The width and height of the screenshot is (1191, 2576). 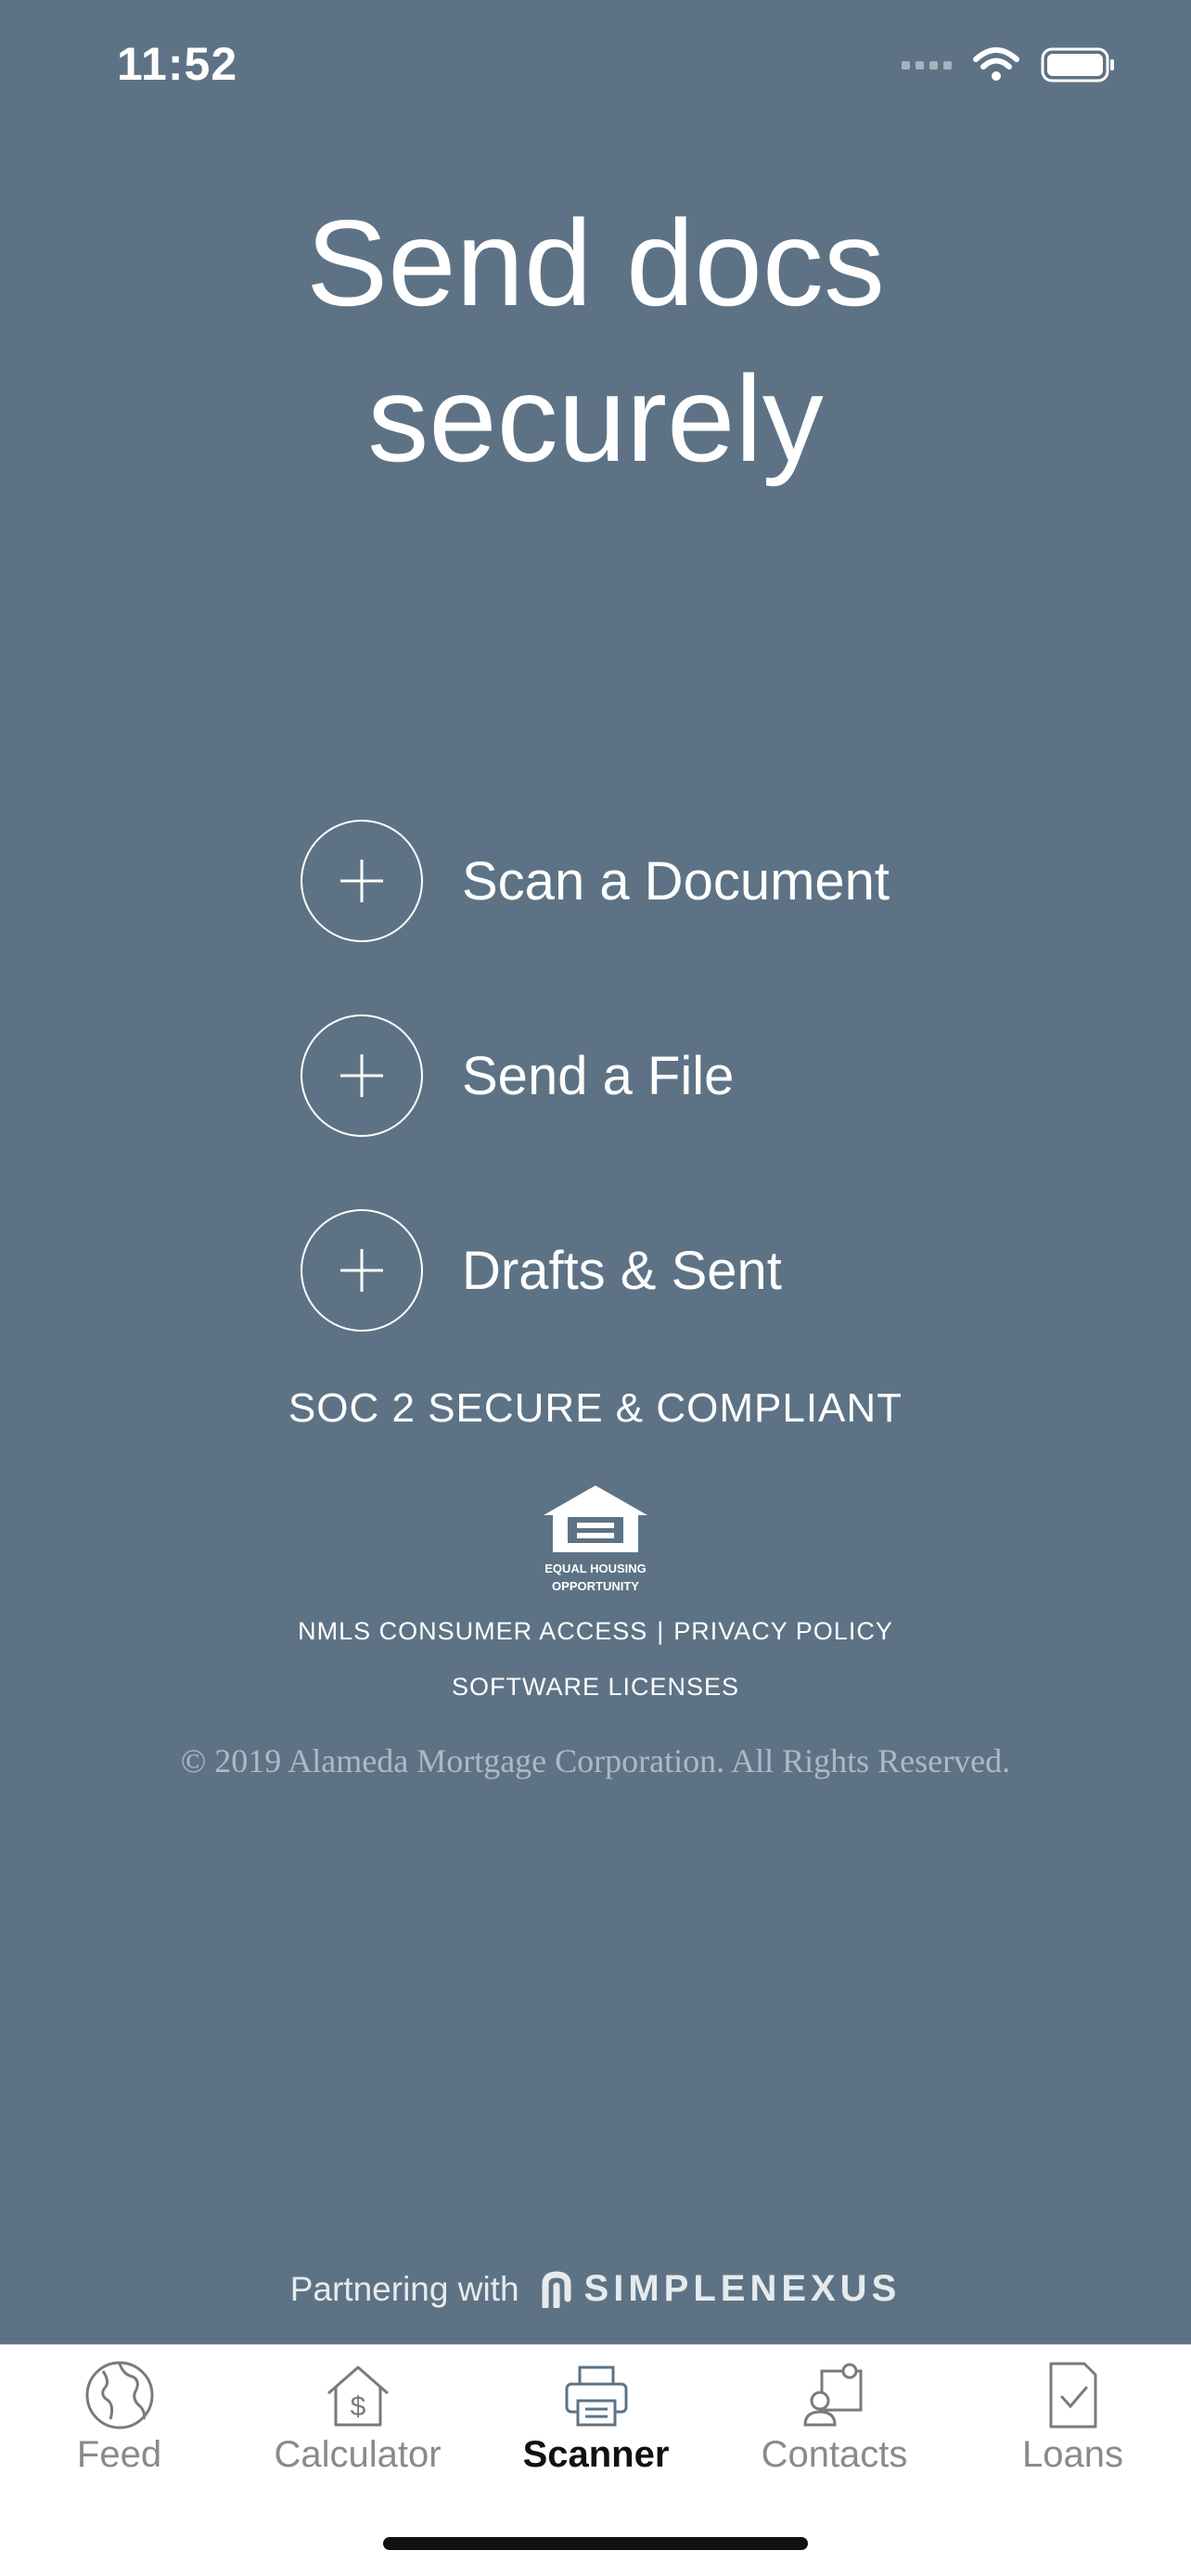 What do you see at coordinates (927, 65) in the screenshot?
I see `cellular-signal-icon` at bounding box center [927, 65].